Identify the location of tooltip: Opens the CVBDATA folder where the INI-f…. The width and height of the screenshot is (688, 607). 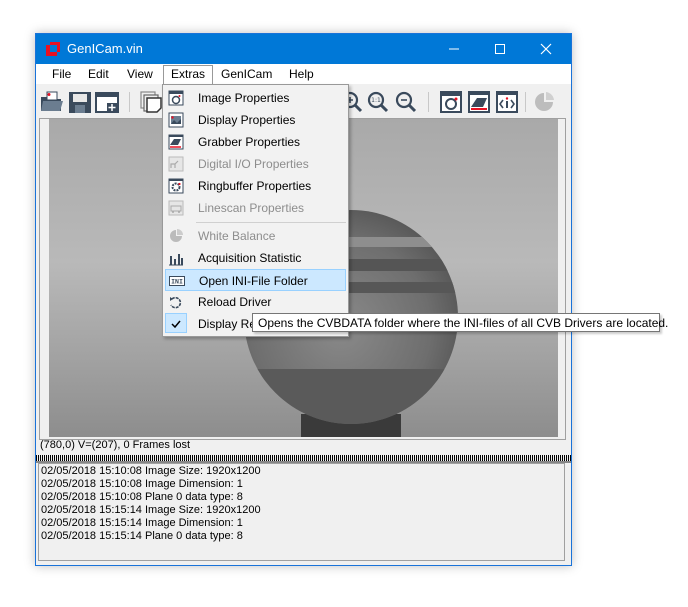
(460, 322).